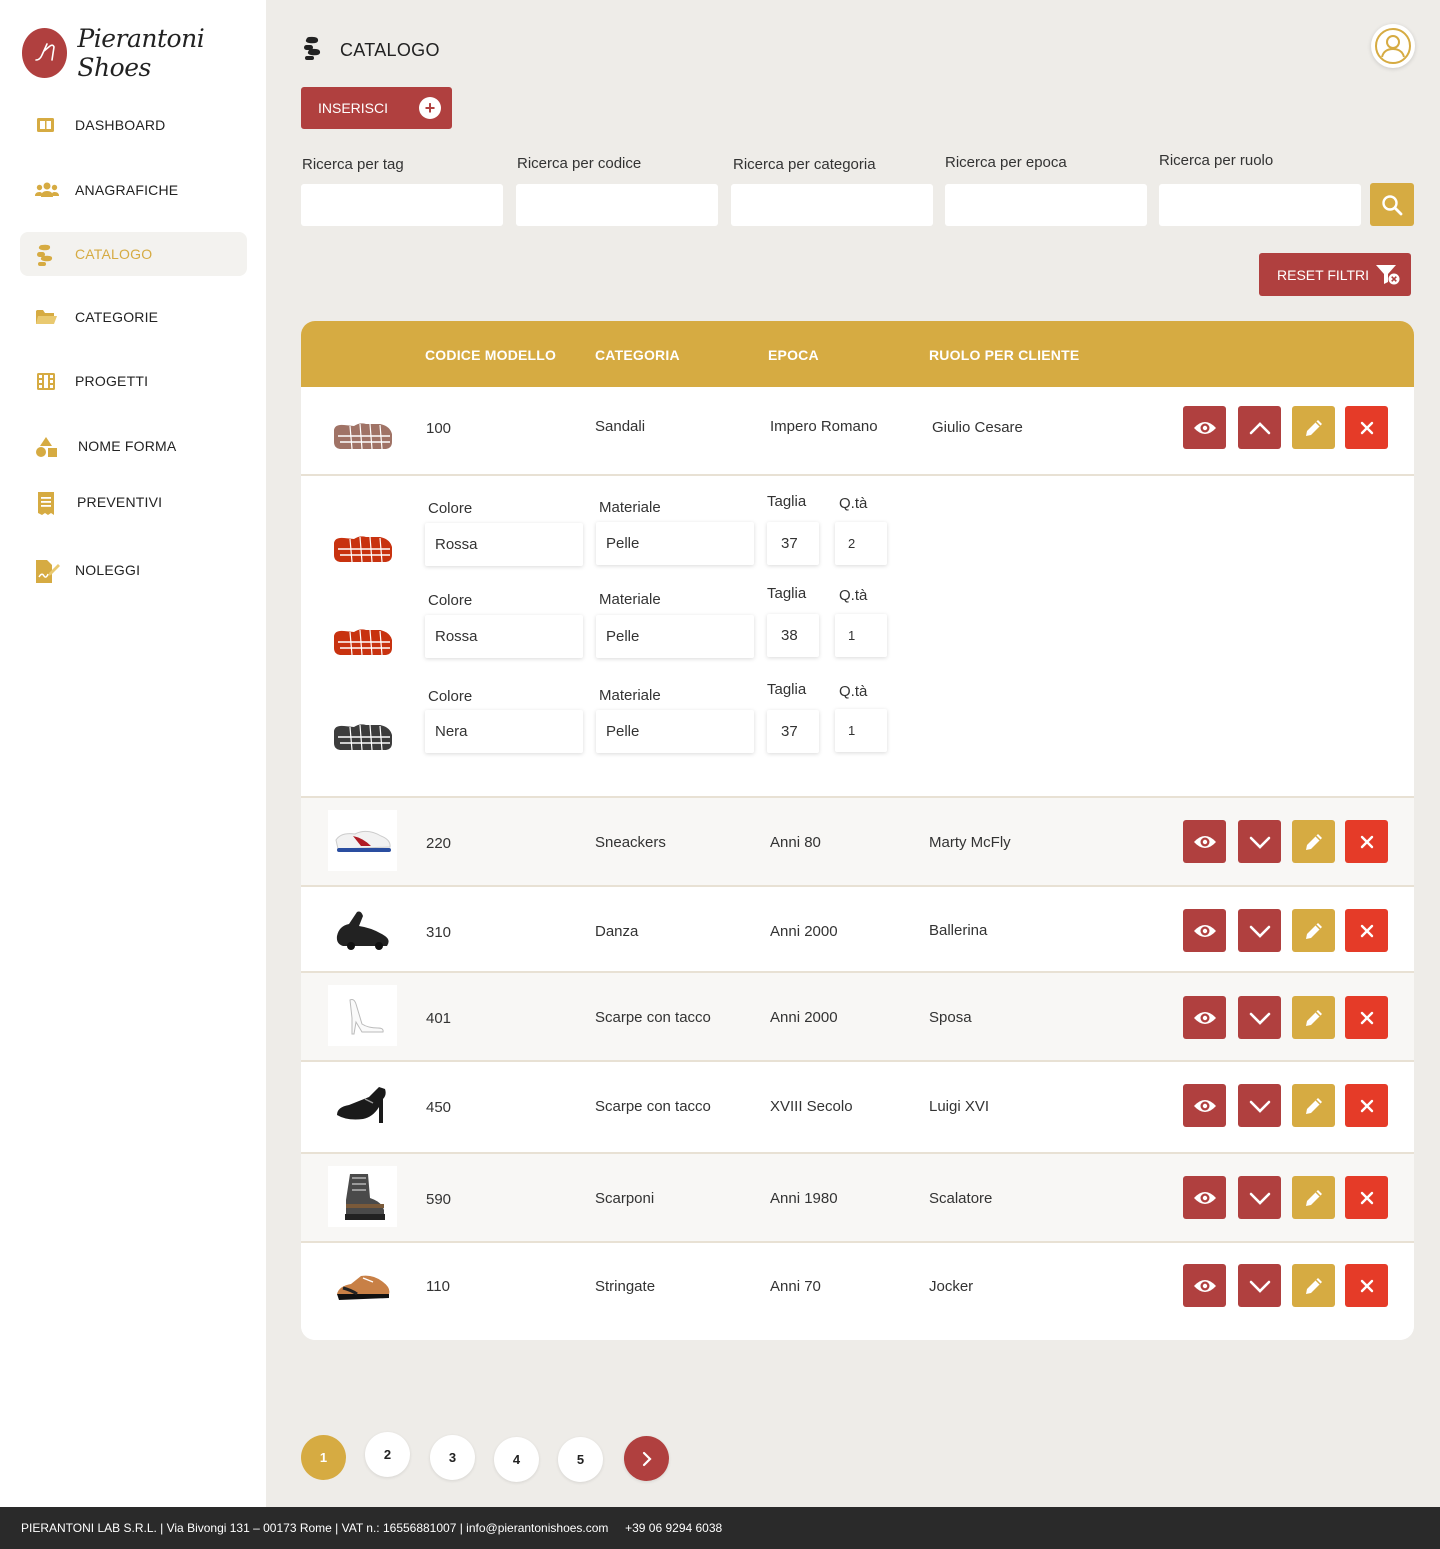  Describe the element at coordinates (832, 205) in the screenshot. I see `filter-categoria-input` at that location.